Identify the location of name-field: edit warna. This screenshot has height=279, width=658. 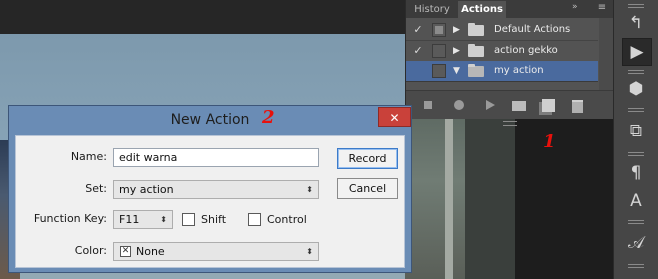
(216, 157).